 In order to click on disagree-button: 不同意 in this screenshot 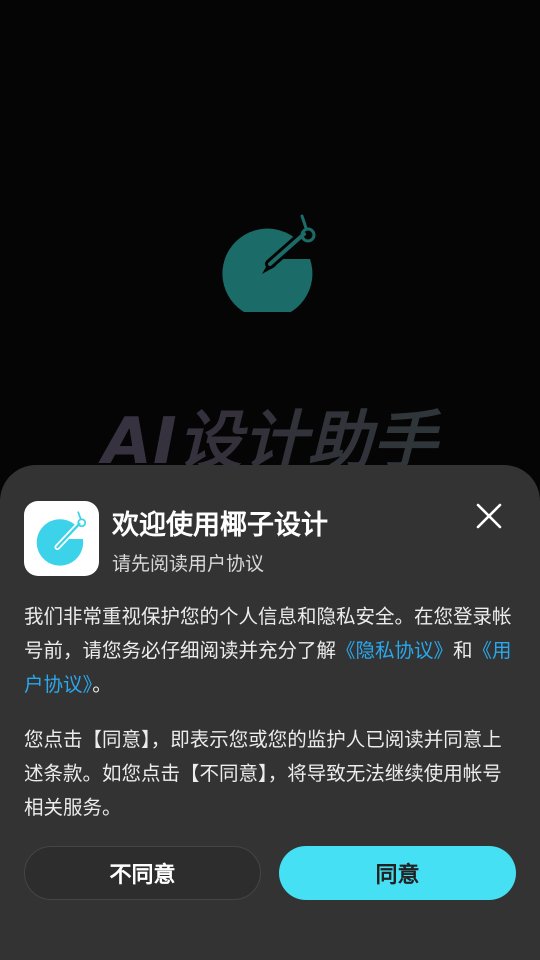, I will do `click(142, 873)`.